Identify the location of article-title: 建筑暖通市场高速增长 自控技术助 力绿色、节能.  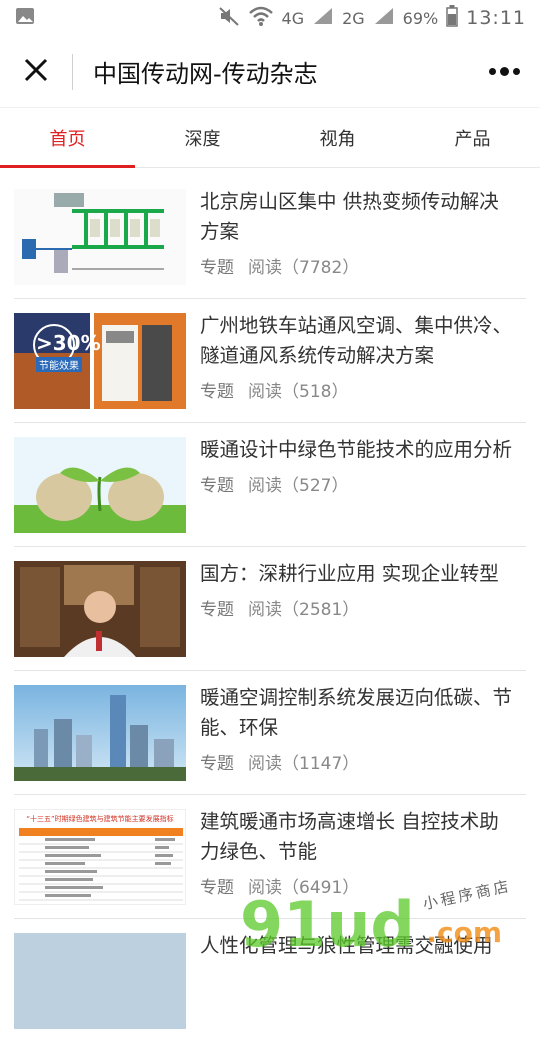
(349, 836).